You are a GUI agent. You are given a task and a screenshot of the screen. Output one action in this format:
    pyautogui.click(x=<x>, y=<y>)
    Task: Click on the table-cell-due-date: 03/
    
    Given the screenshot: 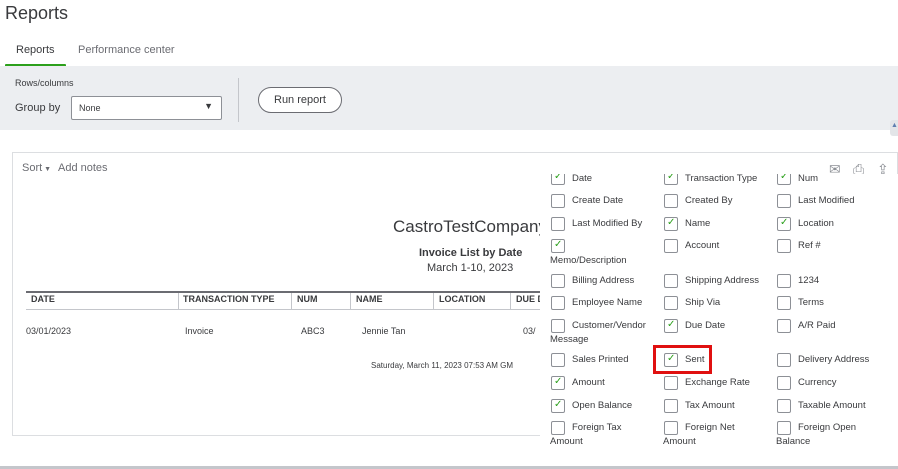 What is the action you would take?
    pyautogui.click(x=529, y=331)
    